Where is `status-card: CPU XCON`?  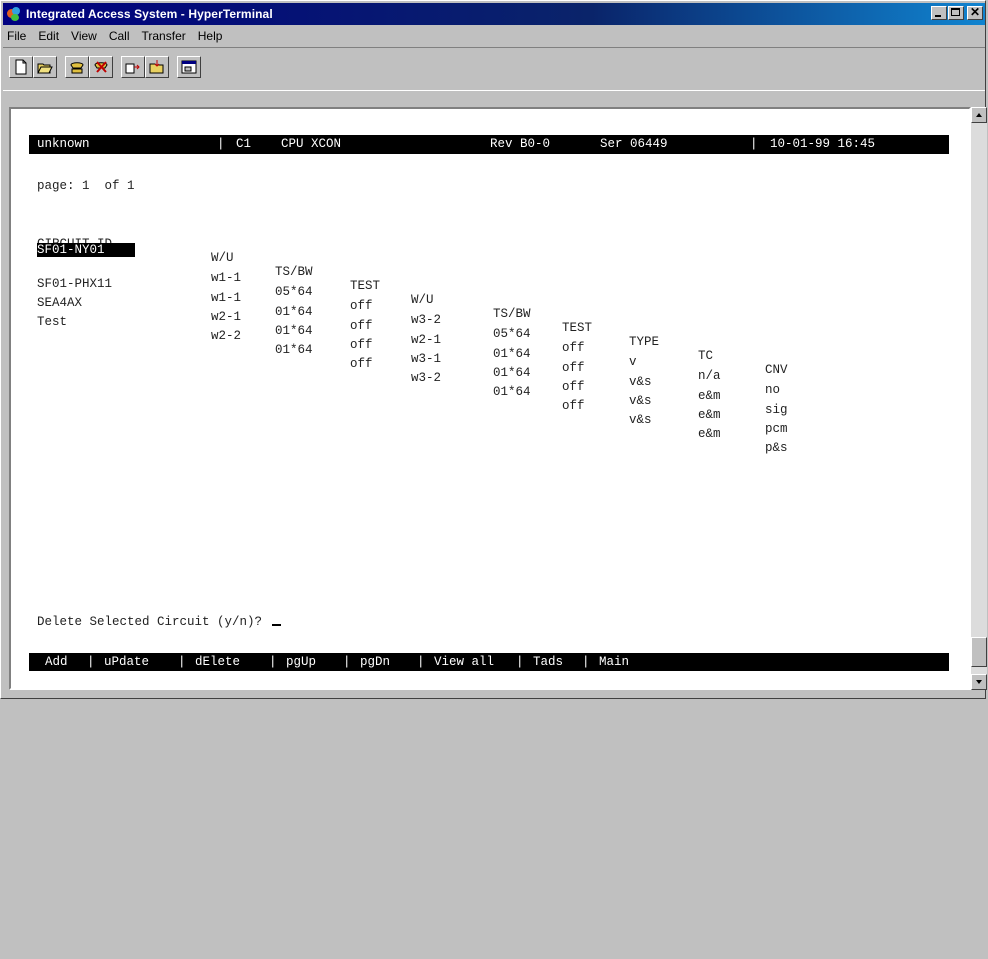
status-card: CPU XCON is located at coordinates (311, 144).